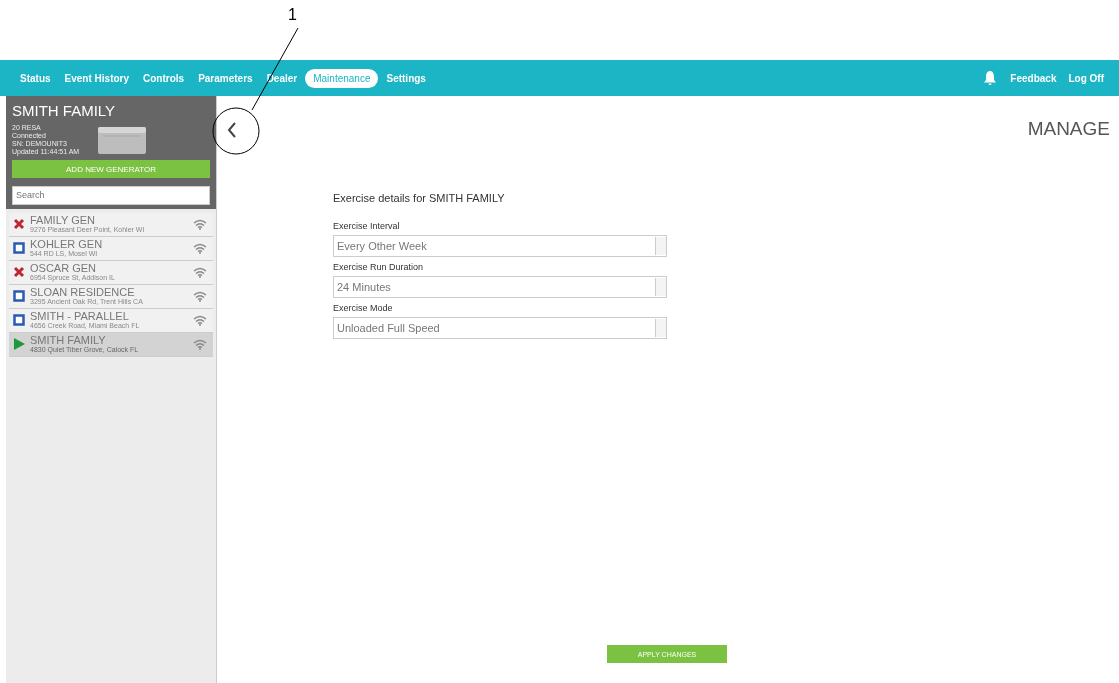 Image resolution: width=1119 pixels, height=683 pixels. Describe the element at coordinates (111, 195) in the screenshot. I see `search-field: Search` at that location.